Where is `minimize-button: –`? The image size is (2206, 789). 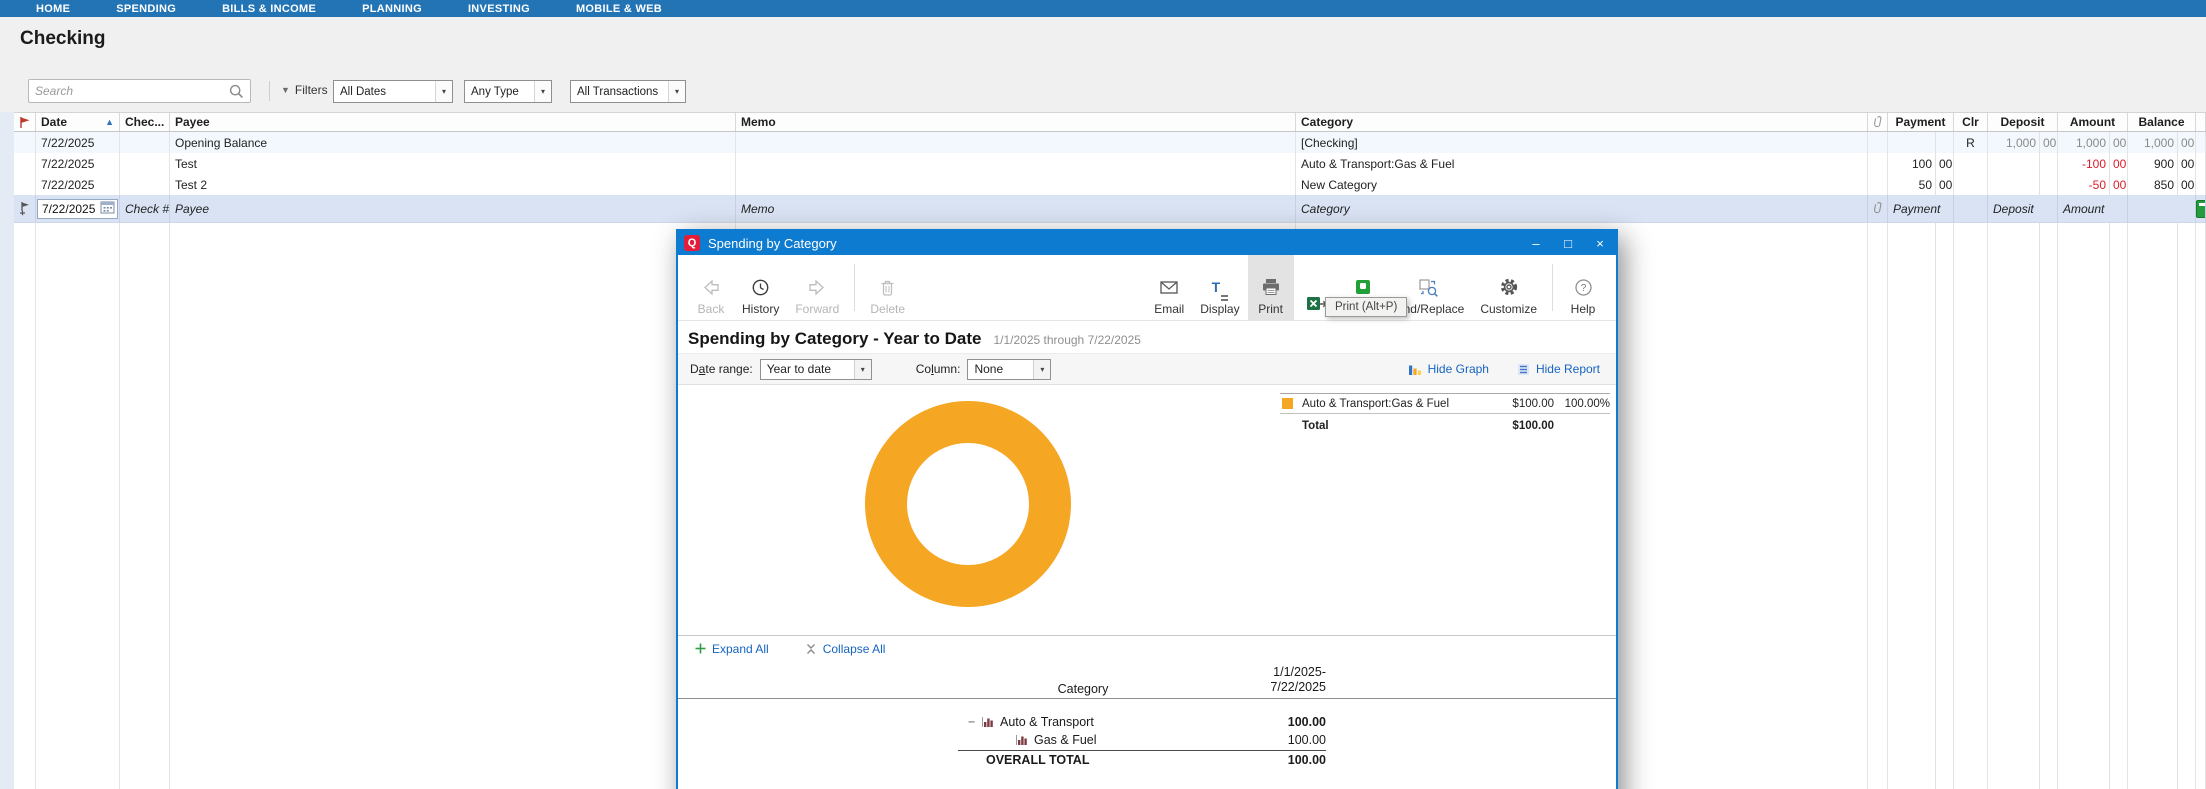
minimize-button: – is located at coordinates (1536, 243).